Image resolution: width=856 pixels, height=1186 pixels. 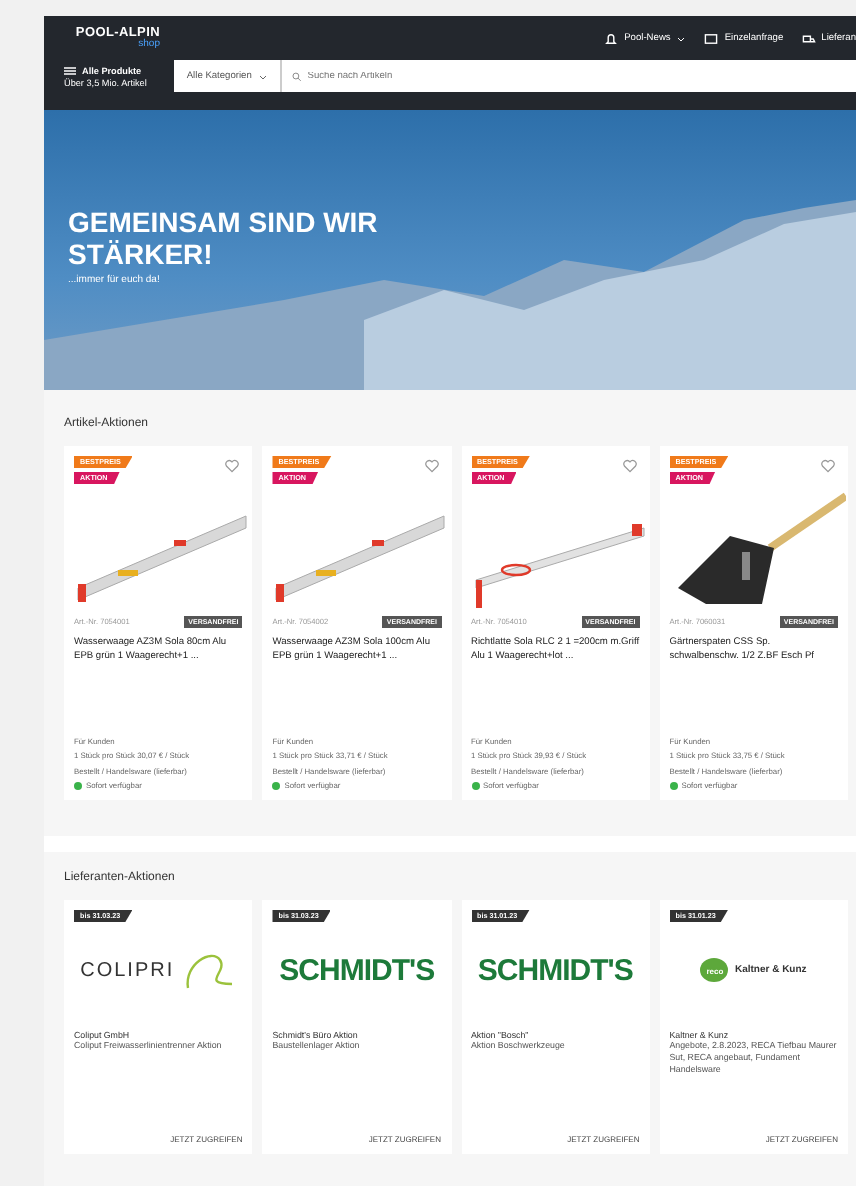 I want to click on hero-title: GEMEINSAM SIND WIR STÄRKER!, so click(x=224, y=238).